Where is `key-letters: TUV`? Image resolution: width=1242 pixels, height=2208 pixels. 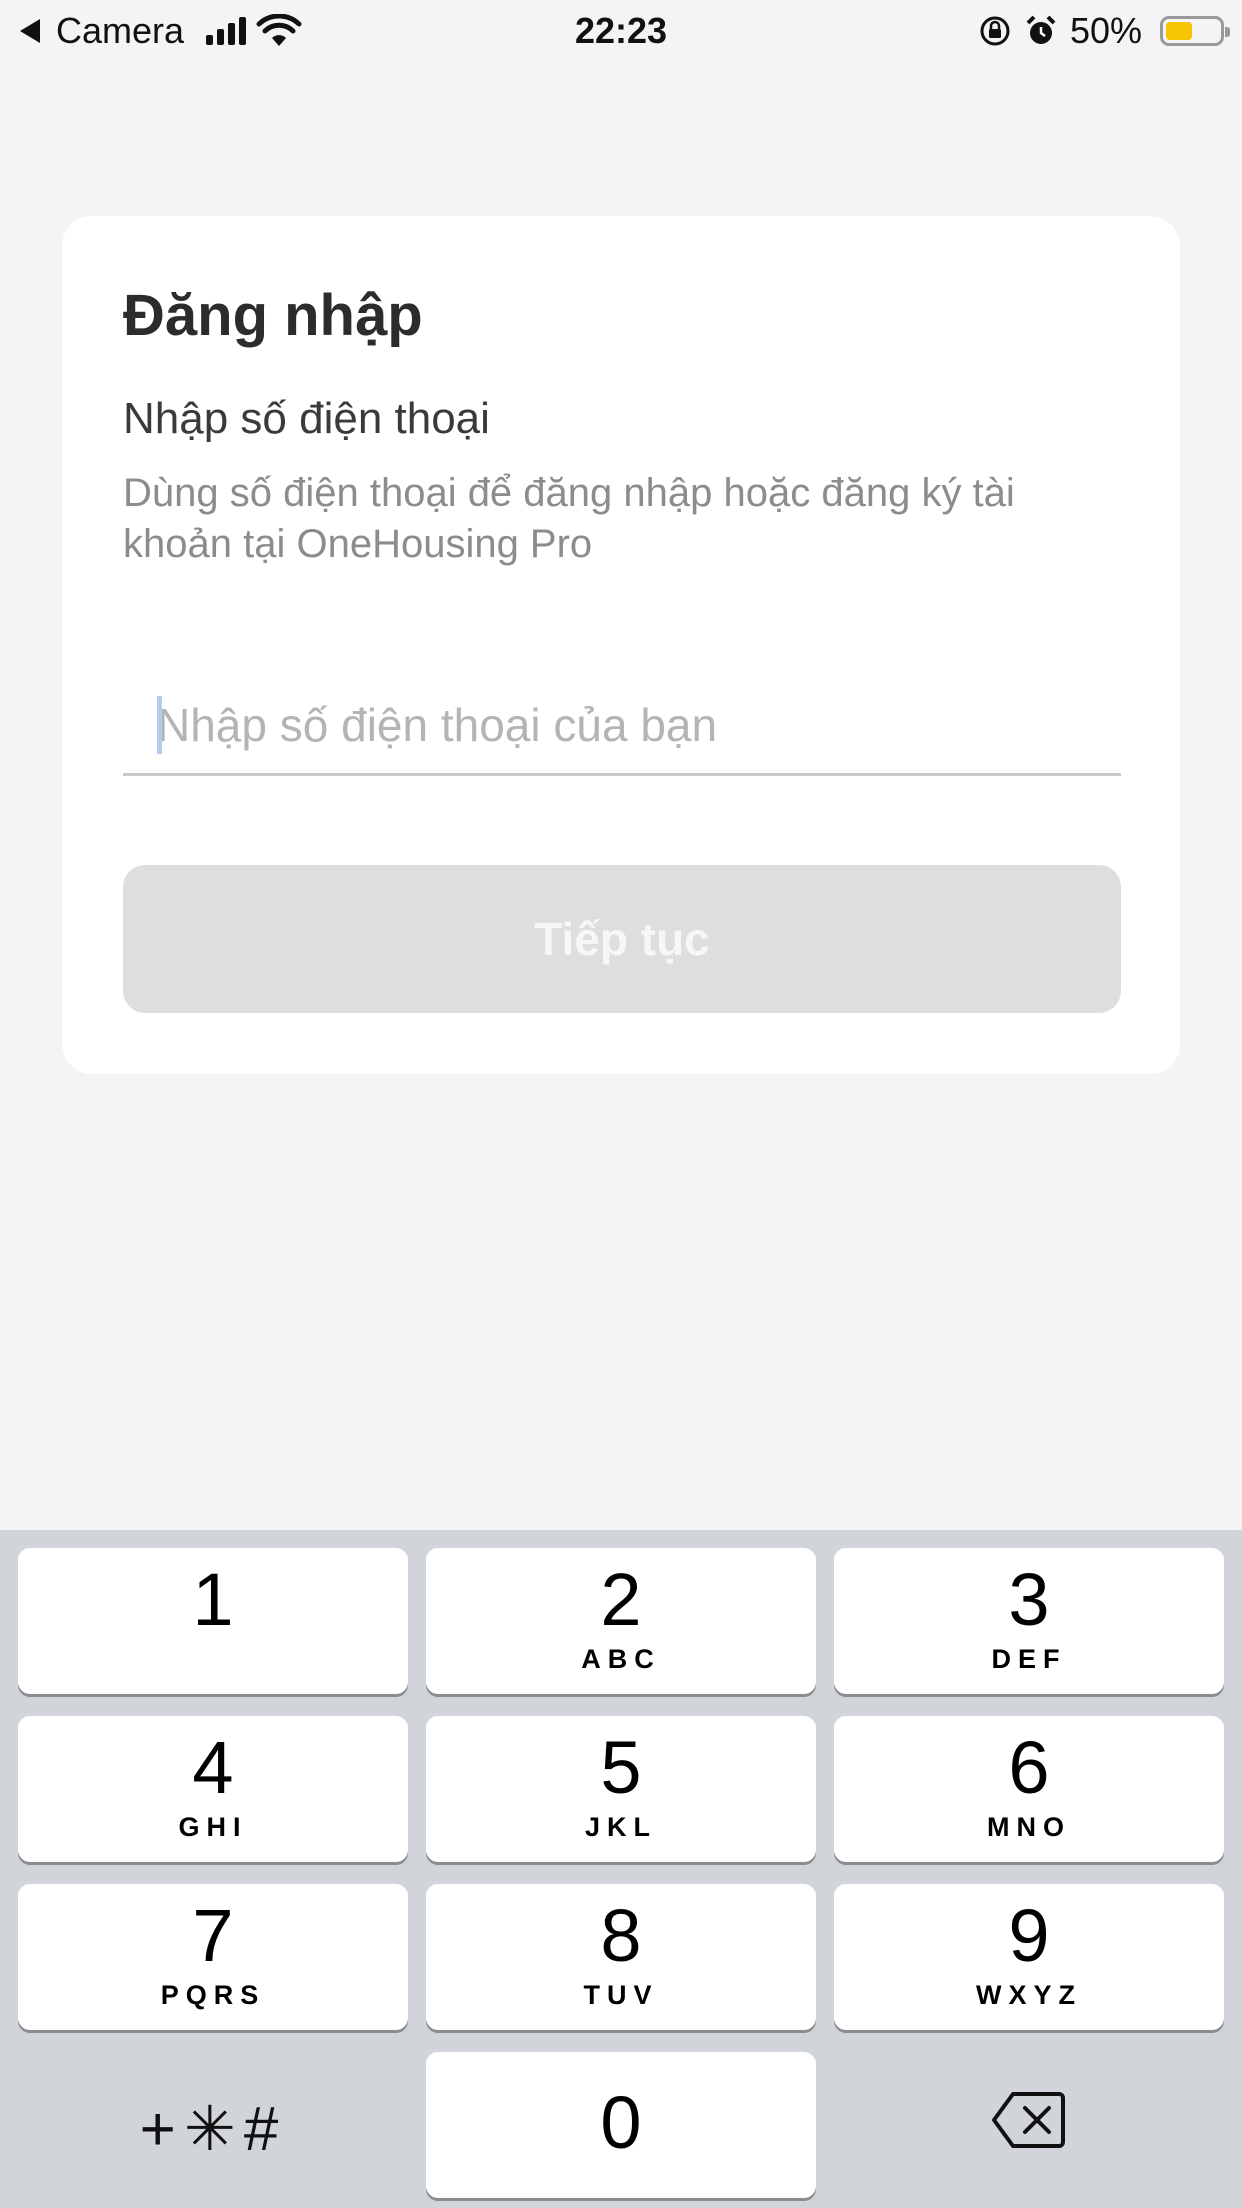
key-letters: TUV is located at coordinates (621, 1995).